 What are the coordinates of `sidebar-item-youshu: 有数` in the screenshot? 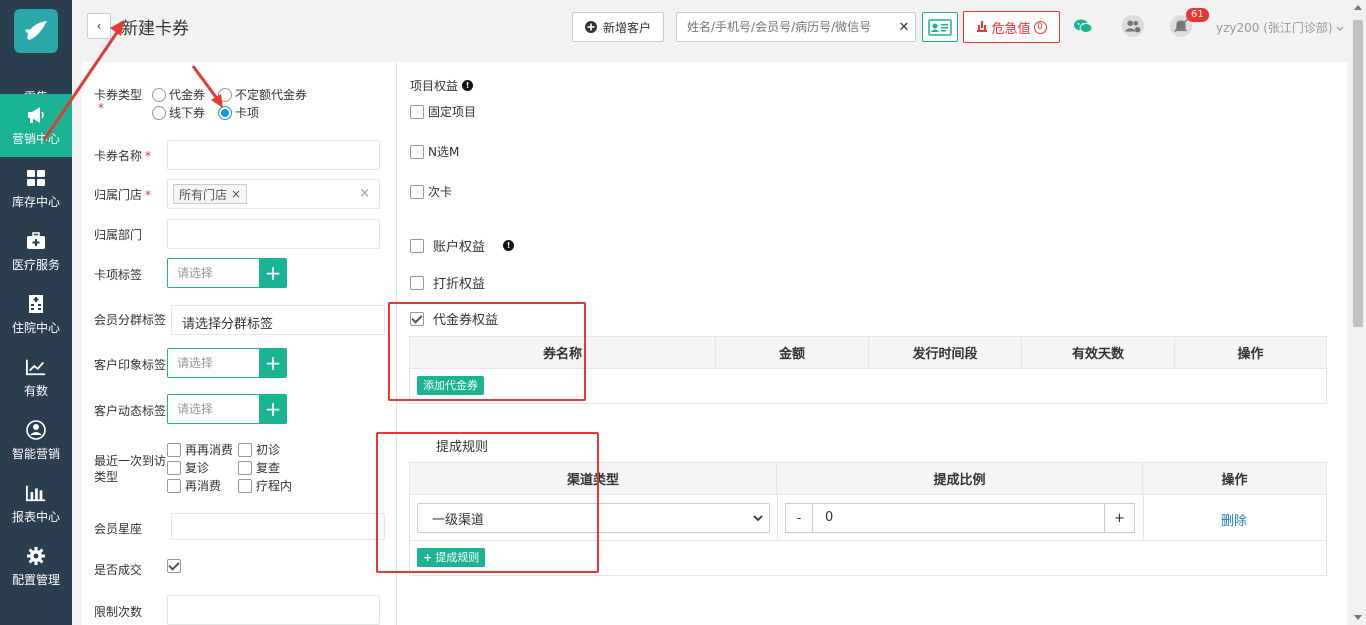 It's located at (36, 377).